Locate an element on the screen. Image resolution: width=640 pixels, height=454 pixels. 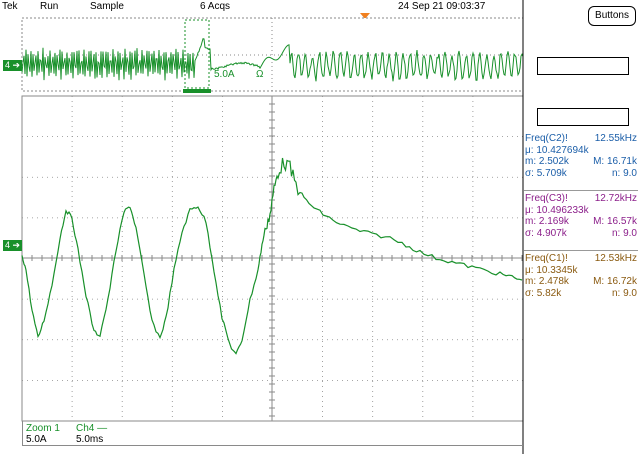
vertical-scale: 5.0A is located at coordinates (36, 439).